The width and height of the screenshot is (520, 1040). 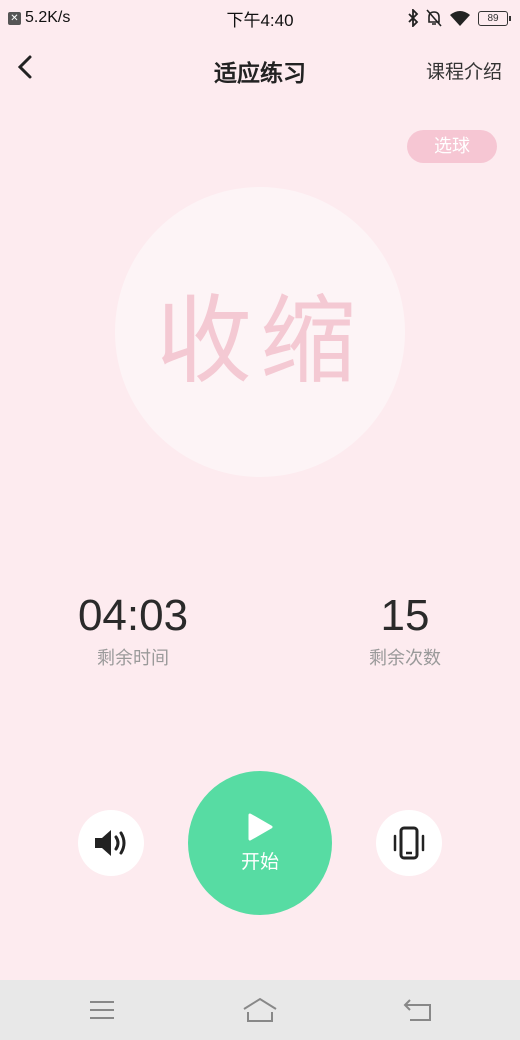 I want to click on remaining-time-label: 剩余时间, so click(x=133, y=658).